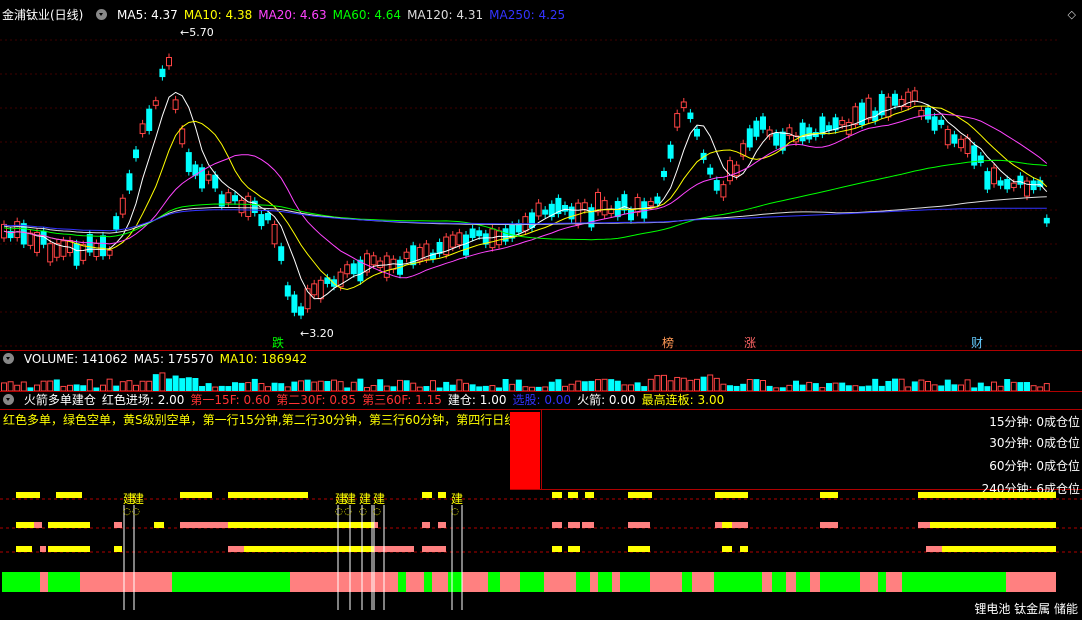  What do you see at coordinates (8, 399) in the screenshot?
I see `indicator-toggle-icon` at bounding box center [8, 399].